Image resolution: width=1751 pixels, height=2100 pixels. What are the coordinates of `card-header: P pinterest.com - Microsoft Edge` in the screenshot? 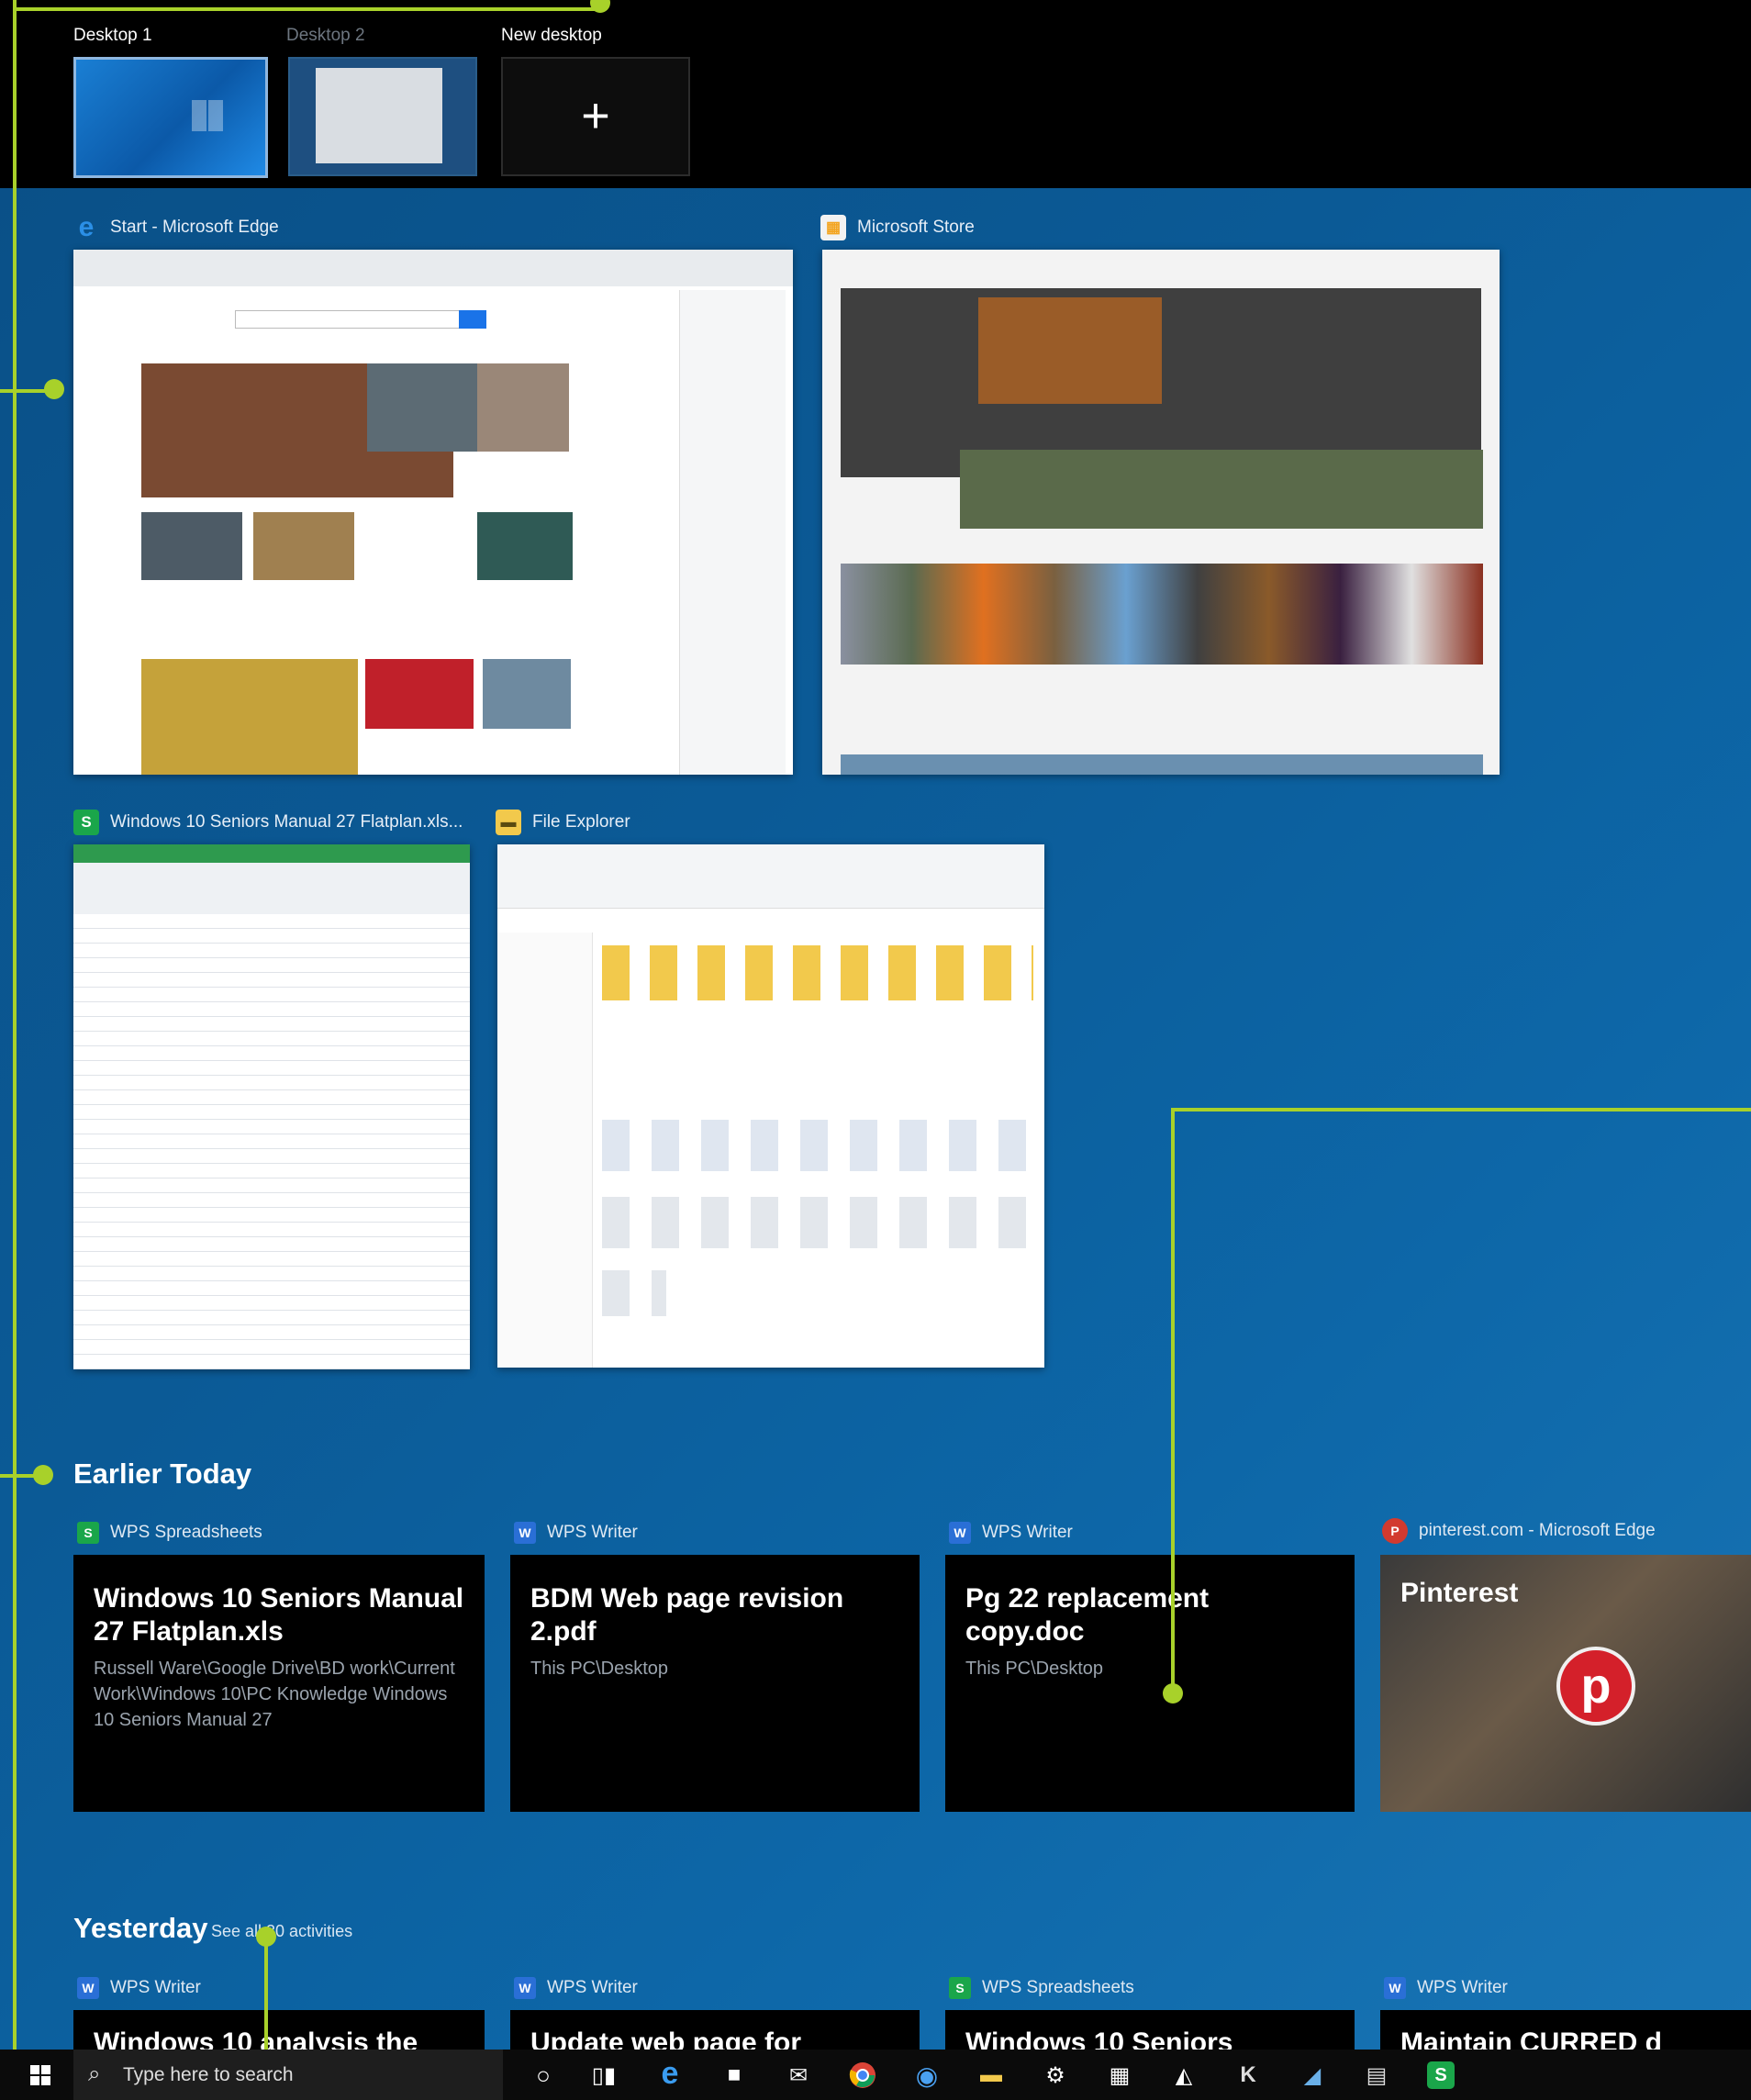 It's located at (1519, 1531).